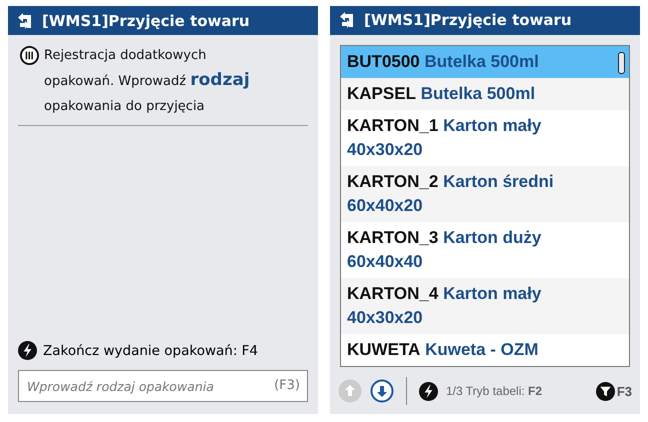 Image resolution: width=648 pixels, height=422 pixels. I want to click on table-mode-text: 1/3 Tryb tabeli: F2, so click(494, 391).